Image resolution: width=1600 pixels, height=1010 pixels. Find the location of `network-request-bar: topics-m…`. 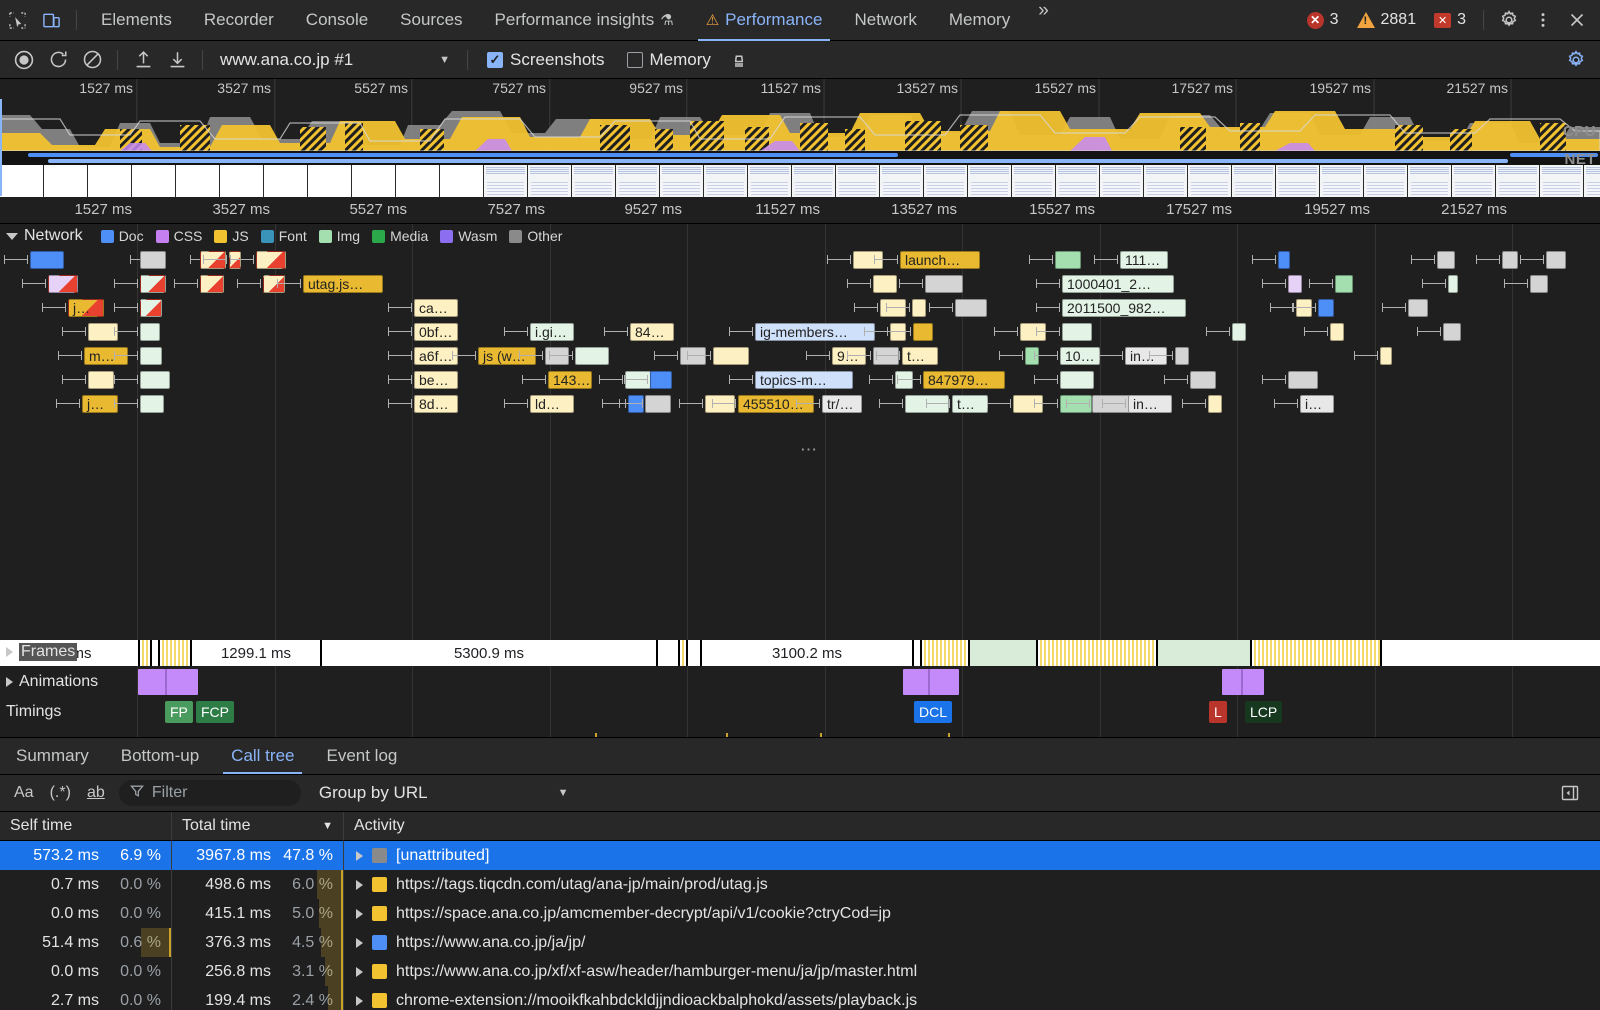

network-request-bar: topics-m… is located at coordinates (804, 380).